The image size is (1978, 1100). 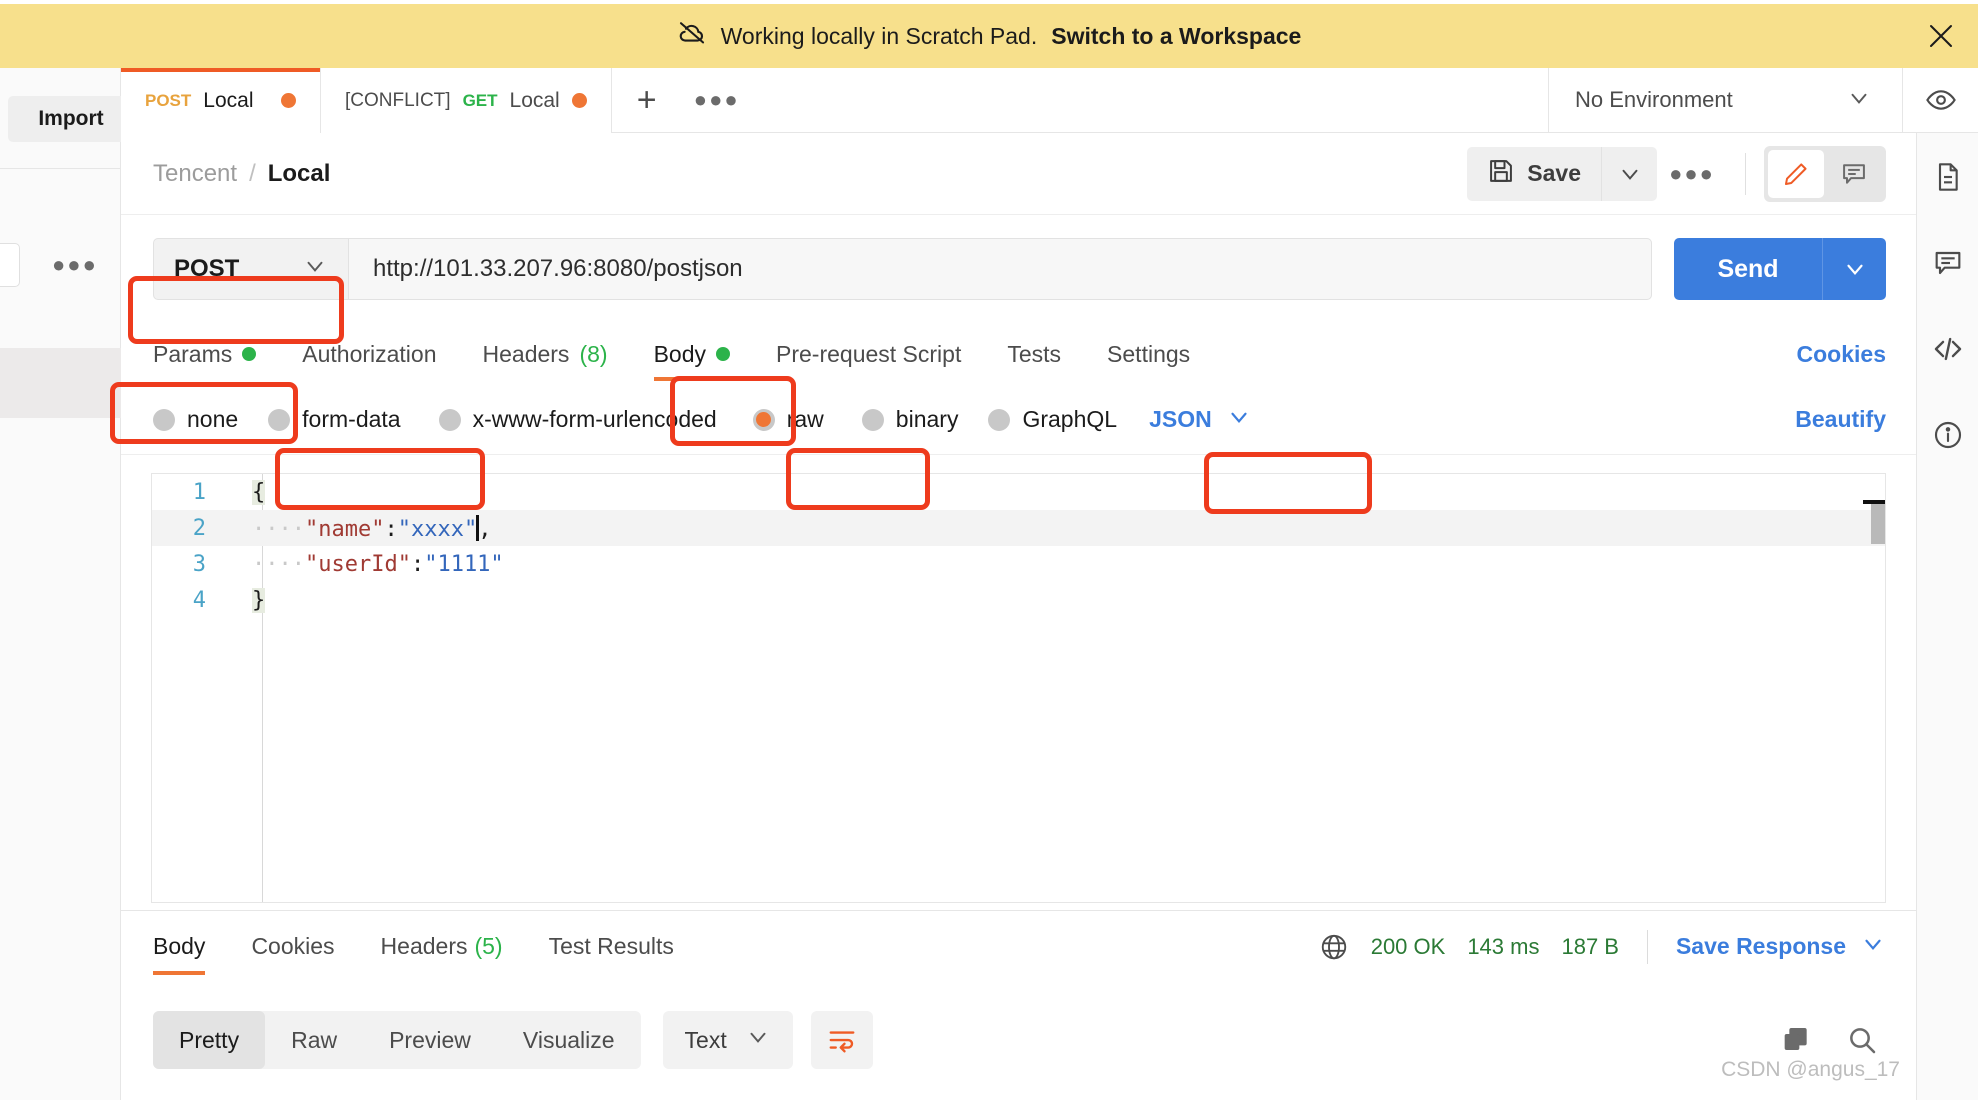 I want to click on send-dropdown-chevron-down-icon, so click(x=1854, y=269).